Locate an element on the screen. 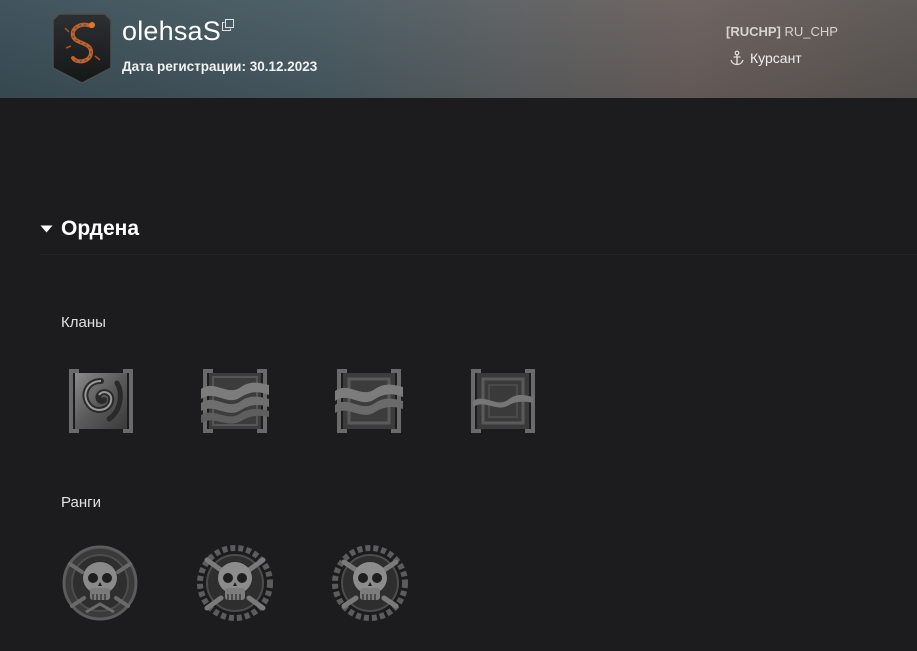 This screenshot has width=917, height=651. group-label-clans: Кланы is located at coordinates (83, 322).